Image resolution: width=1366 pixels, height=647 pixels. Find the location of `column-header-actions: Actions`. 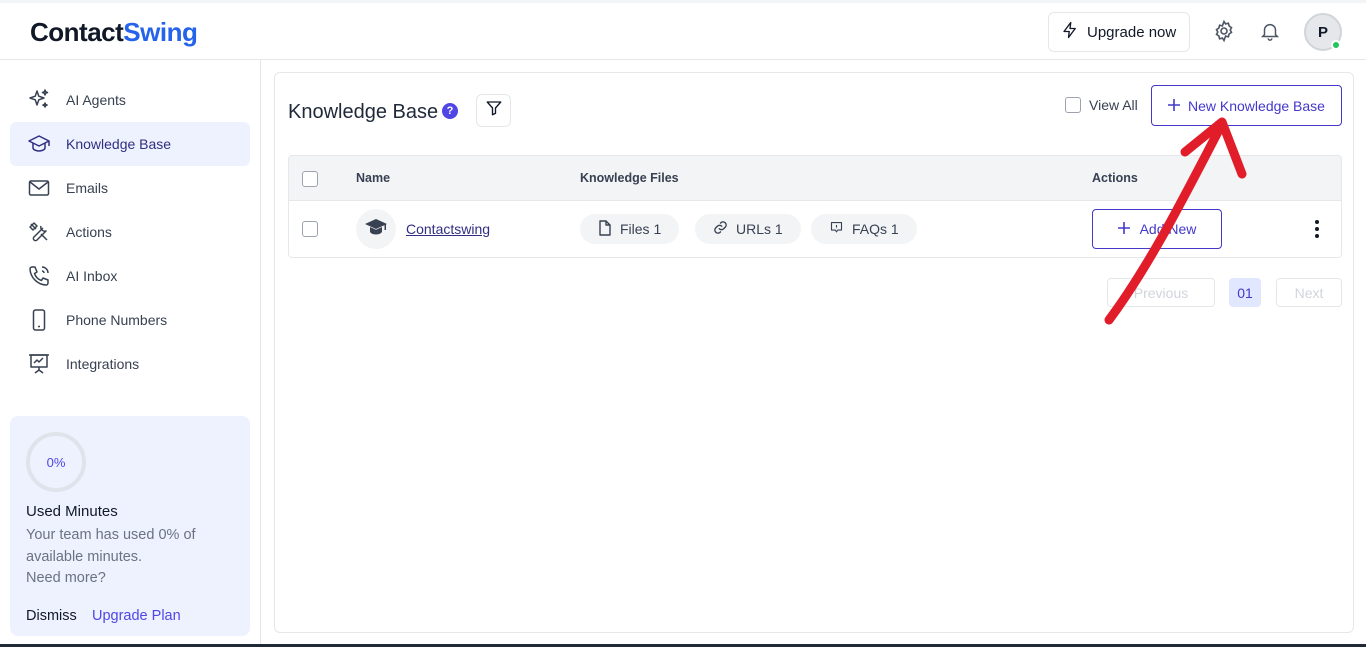

column-header-actions: Actions is located at coordinates (1115, 178).